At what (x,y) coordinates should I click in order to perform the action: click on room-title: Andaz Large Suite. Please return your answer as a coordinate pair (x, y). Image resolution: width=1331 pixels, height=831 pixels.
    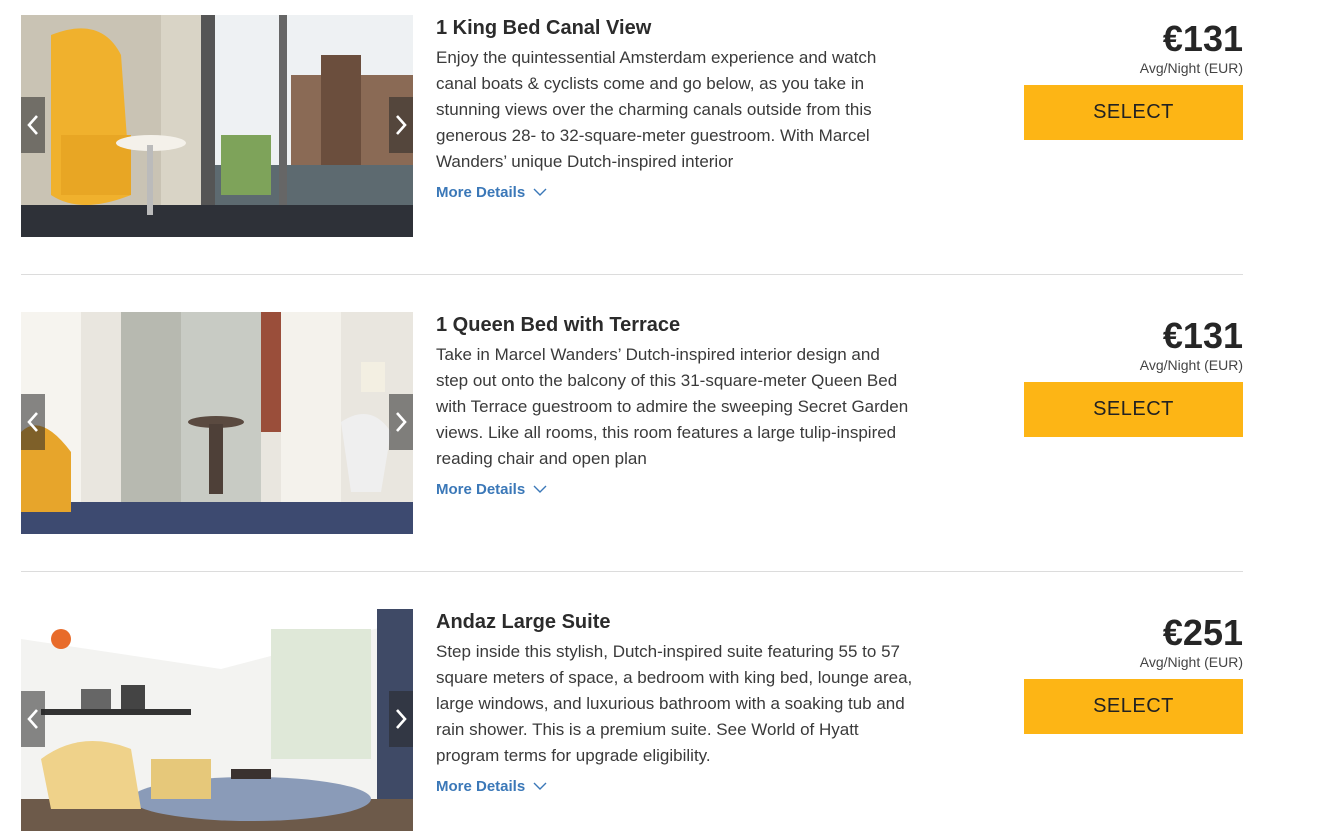
    Looking at the image, I should click on (523, 622).